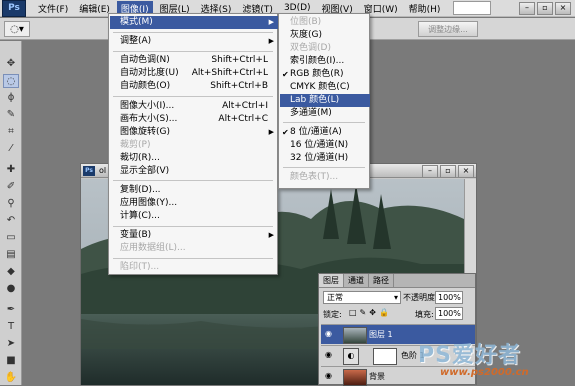  I want to click on document-title: ol, so click(103, 170).